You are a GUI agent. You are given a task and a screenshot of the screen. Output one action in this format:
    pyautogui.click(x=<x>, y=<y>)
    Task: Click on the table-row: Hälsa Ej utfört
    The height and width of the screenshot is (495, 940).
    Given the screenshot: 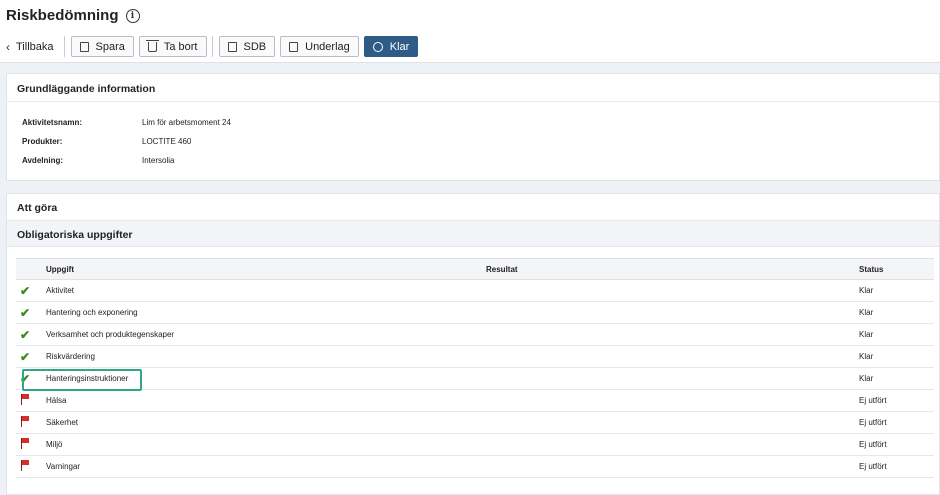 What is the action you would take?
    pyautogui.click(x=475, y=400)
    